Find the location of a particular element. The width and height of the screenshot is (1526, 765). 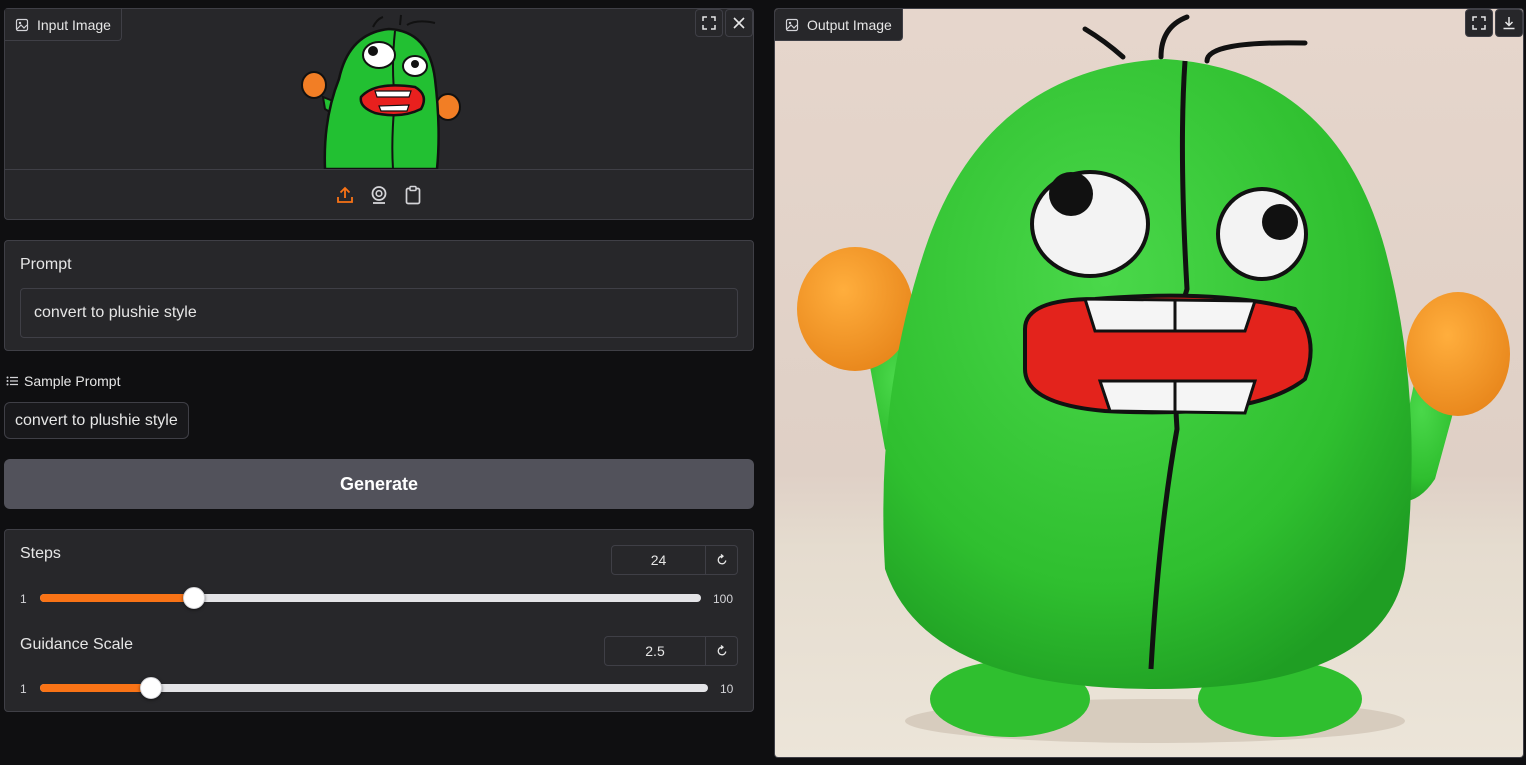

sample-prompt-title: Sample Prompt is located at coordinates (72, 381).